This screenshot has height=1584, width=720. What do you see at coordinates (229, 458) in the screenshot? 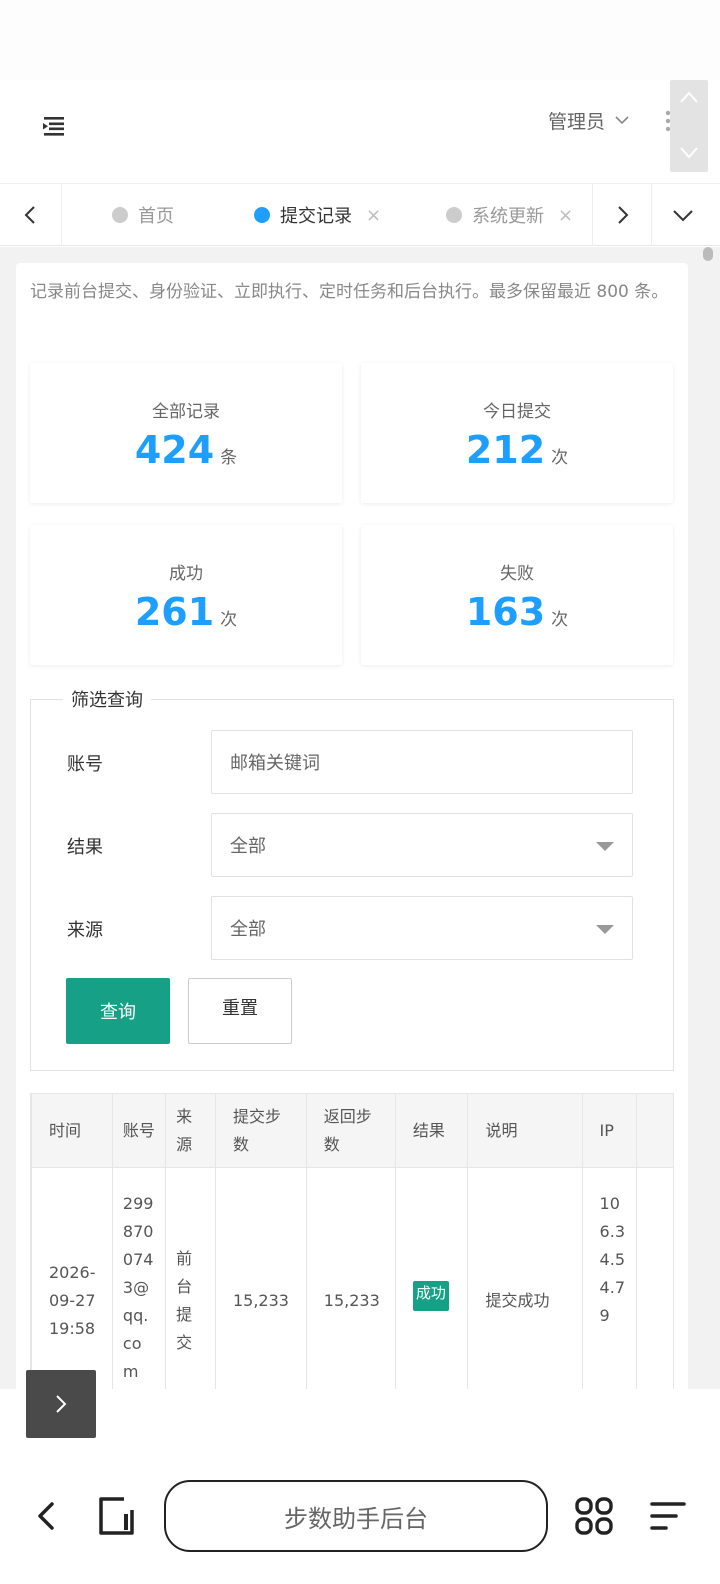
I see `stat-unit: 条` at bounding box center [229, 458].